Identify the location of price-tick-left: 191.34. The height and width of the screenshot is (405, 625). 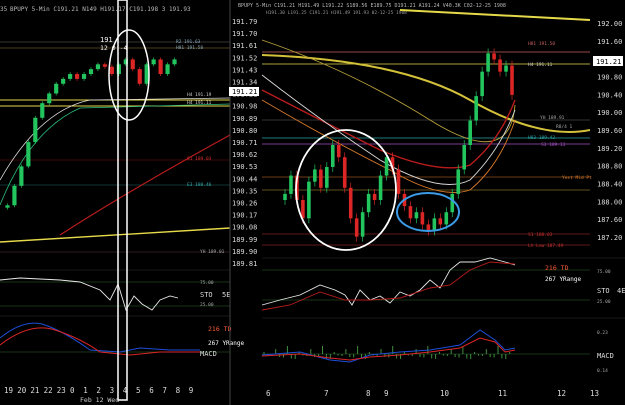
(244, 83).